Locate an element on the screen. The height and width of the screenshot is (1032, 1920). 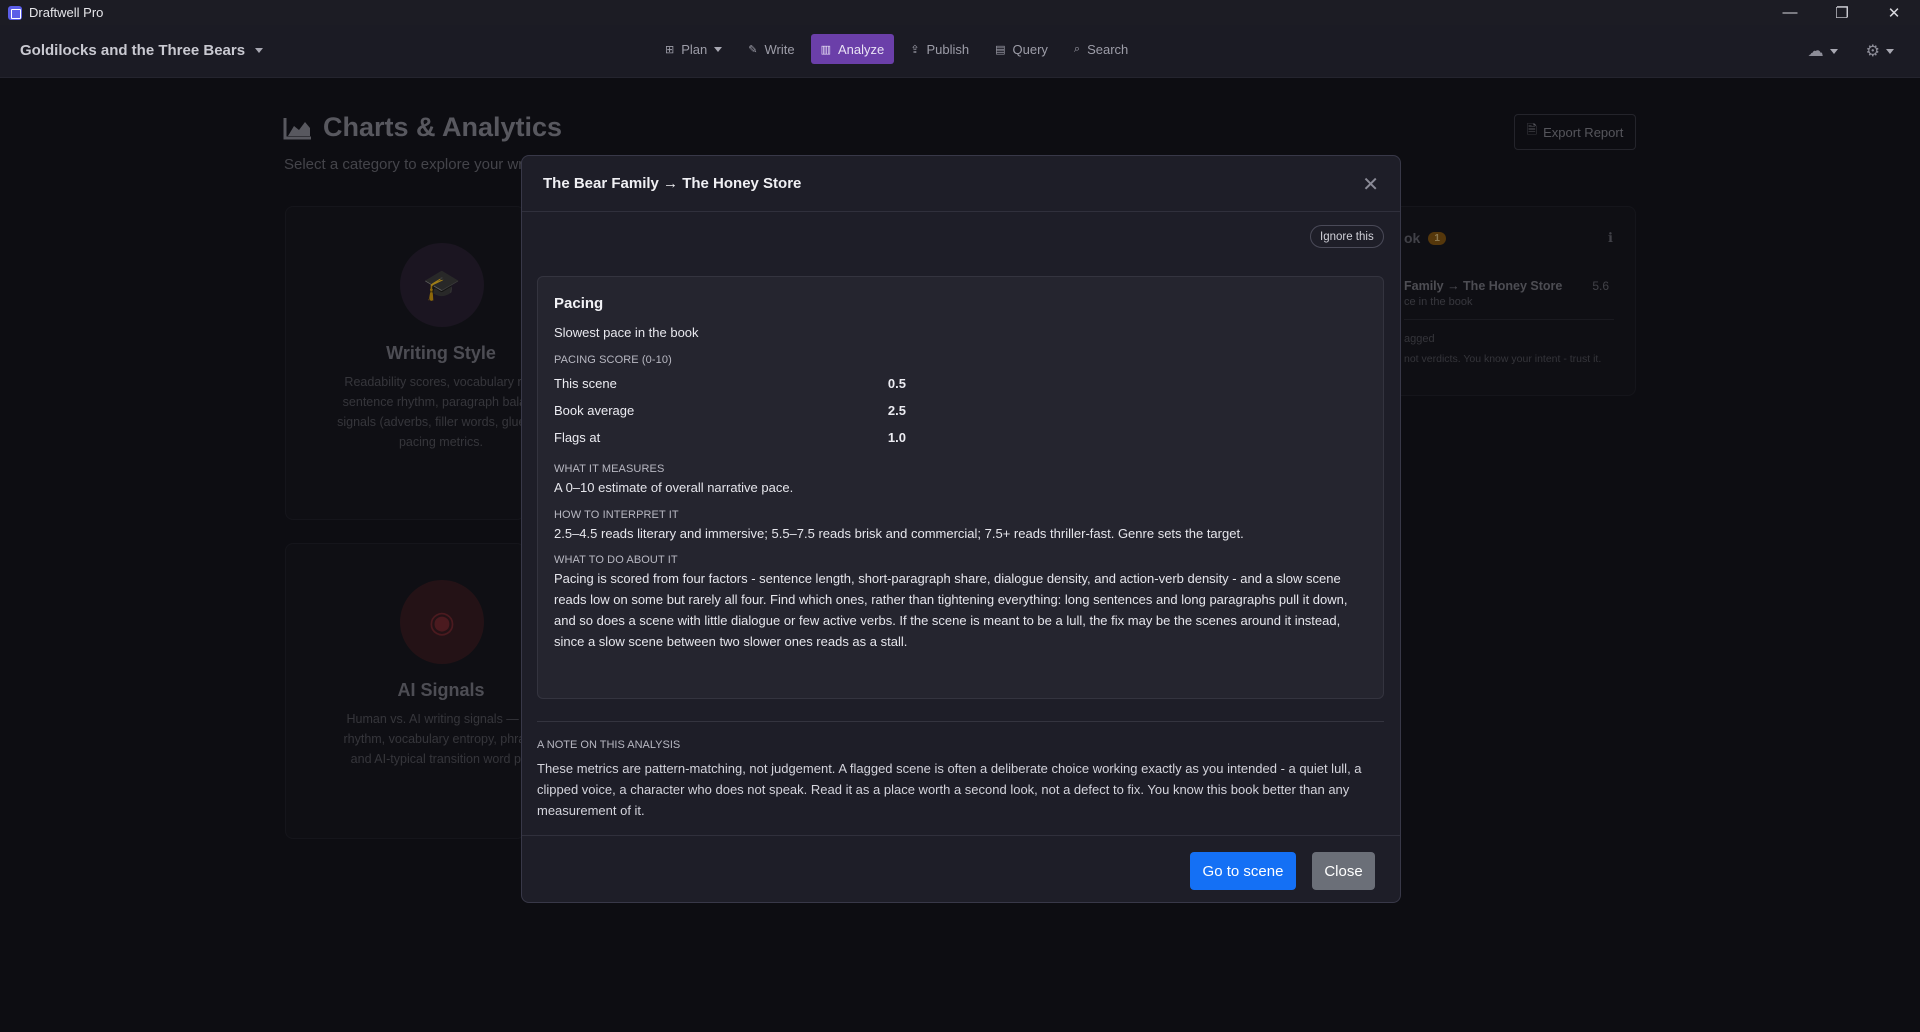
close-icon: ✕ is located at coordinates (1370, 184).